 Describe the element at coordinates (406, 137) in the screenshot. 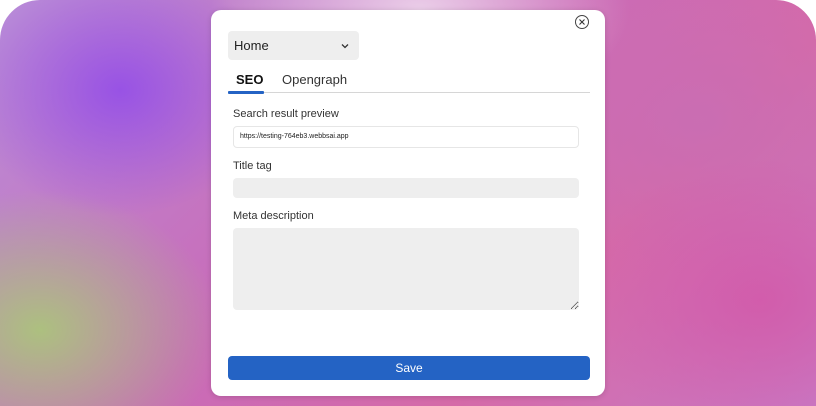

I see `search-preview-url: https://testing-764eb3.webbsai.app` at that location.